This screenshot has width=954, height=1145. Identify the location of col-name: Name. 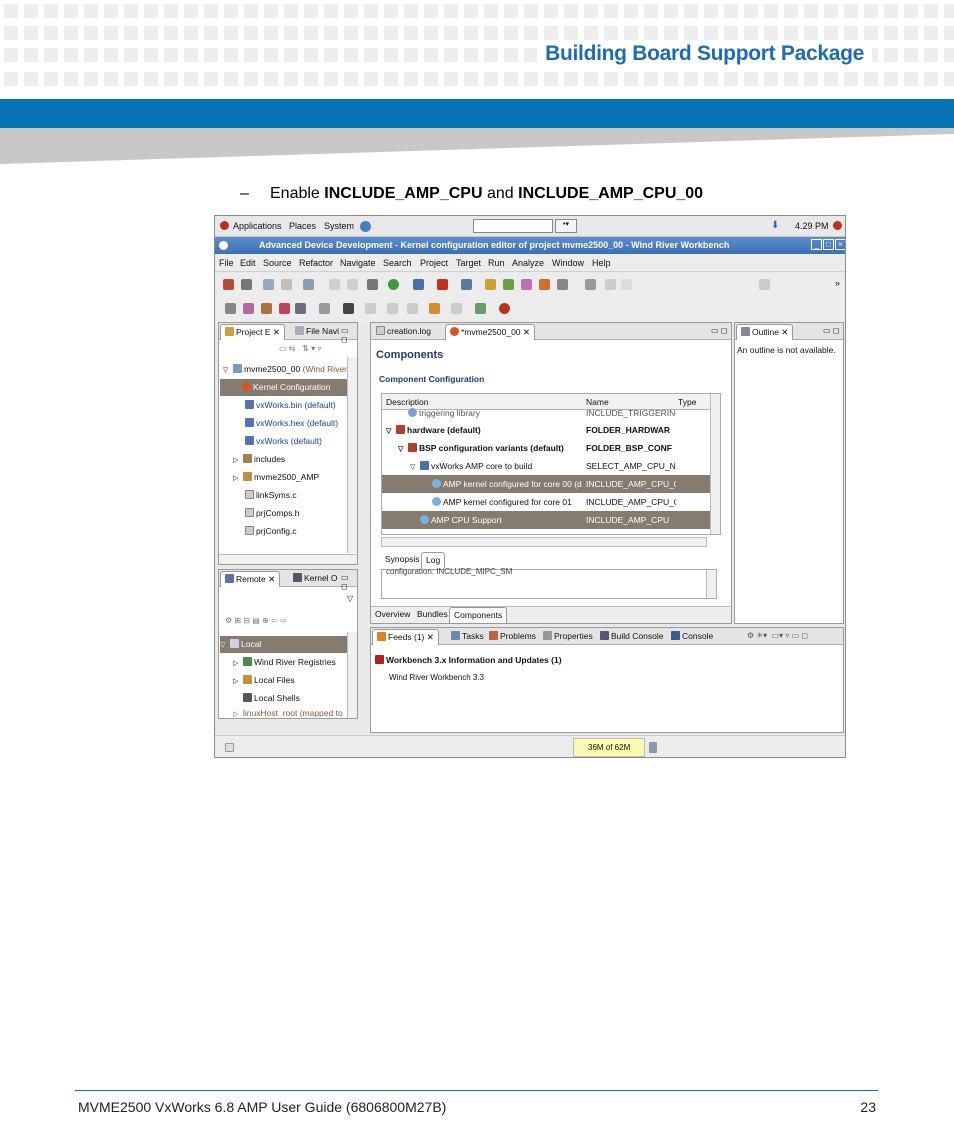
(631, 402).